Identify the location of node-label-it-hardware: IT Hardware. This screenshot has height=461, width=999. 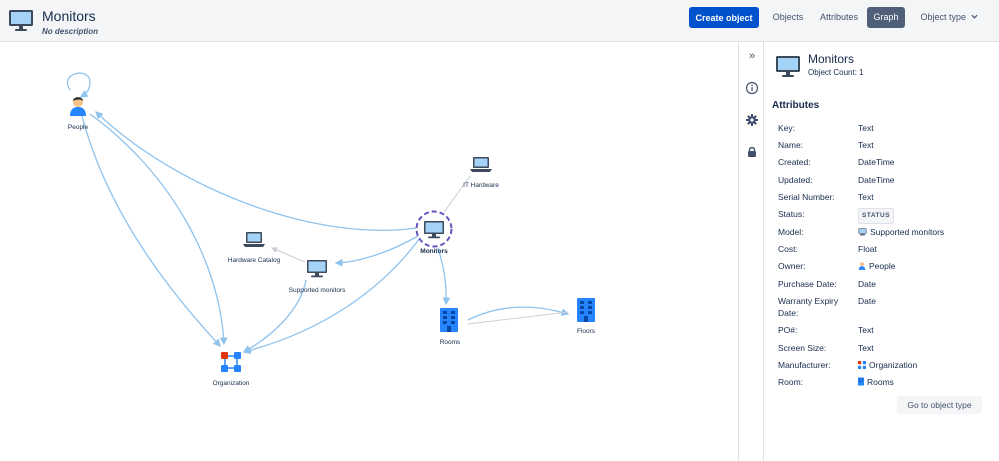
(481, 185).